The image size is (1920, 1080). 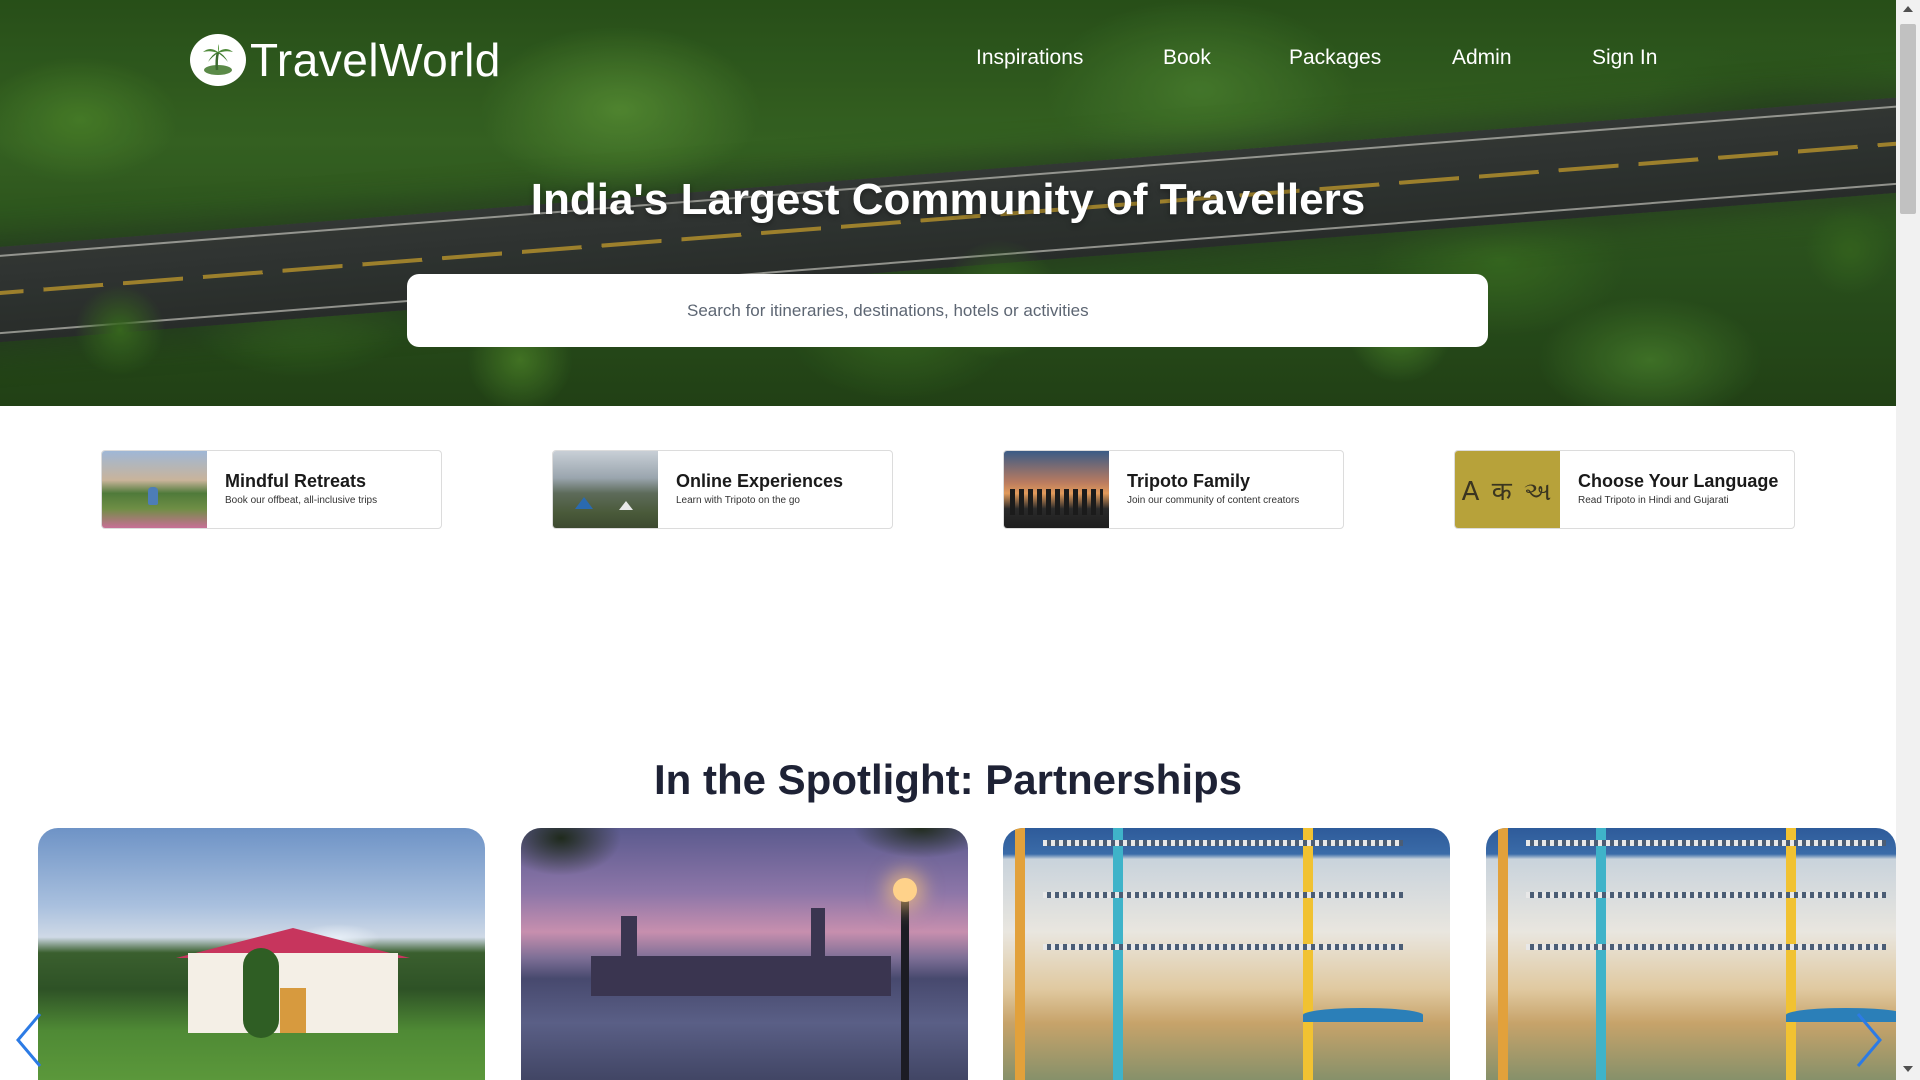 What do you see at coordinates (1624, 58) in the screenshot?
I see `nav-item-sign-in: Sign In` at bounding box center [1624, 58].